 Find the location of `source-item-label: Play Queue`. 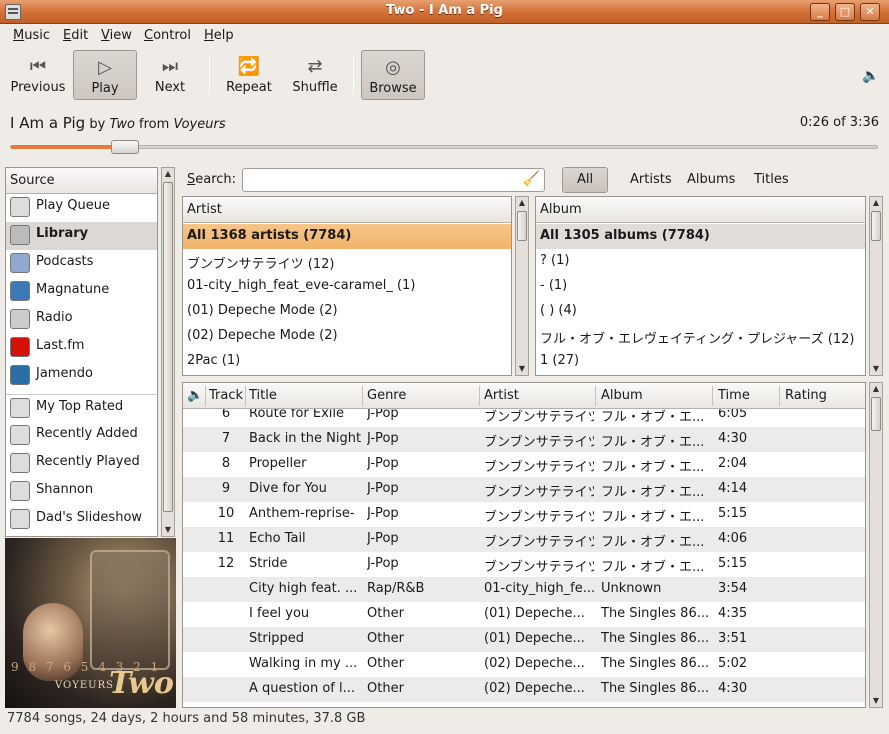

source-item-label: Play Queue is located at coordinates (73, 205).